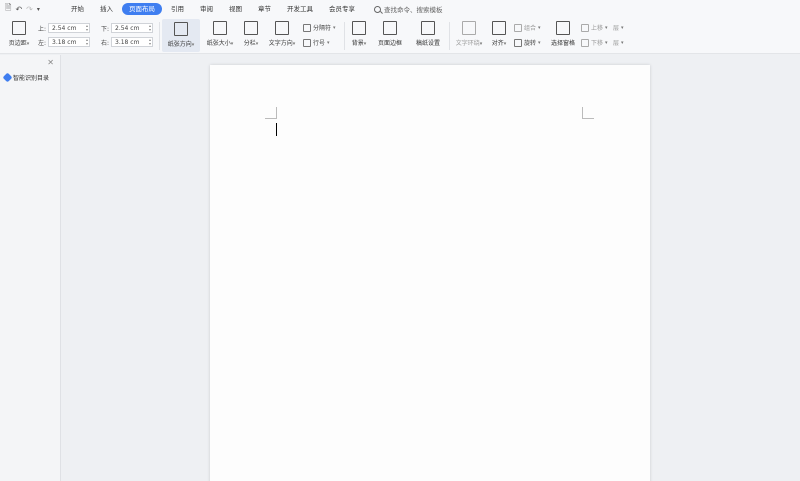 The image size is (800, 481). Describe the element at coordinates (518, 27) in the screenshot. I see `group-icon` at that location.